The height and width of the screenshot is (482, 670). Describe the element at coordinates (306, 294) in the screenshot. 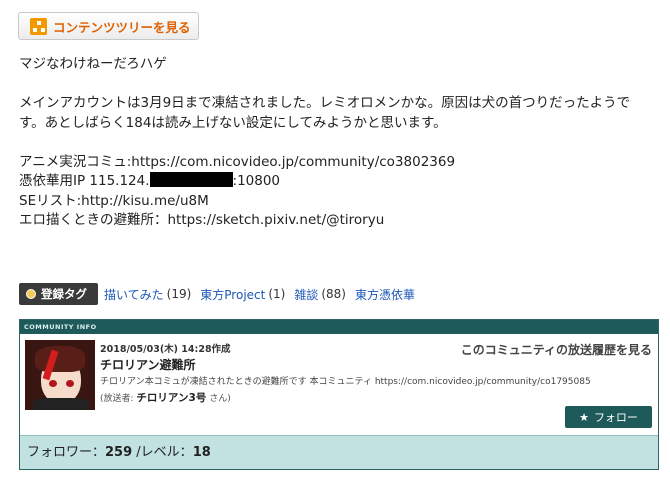

I see `tag-link: 雑談` at that location.